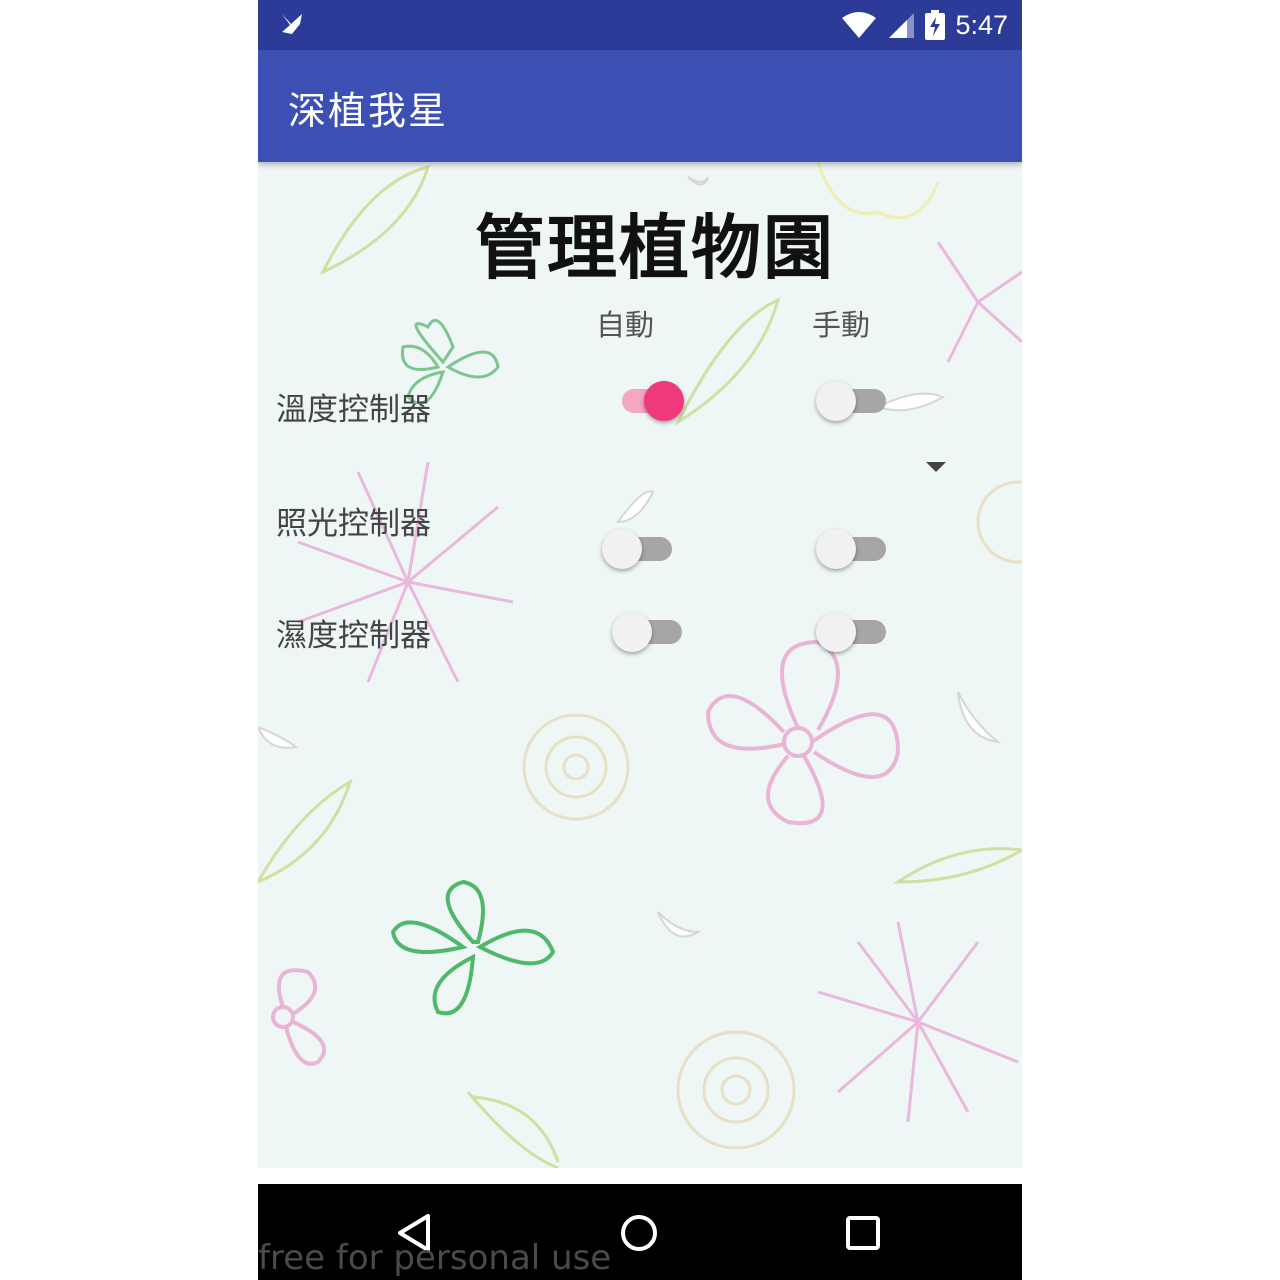 The height and width of the screenshot is (1280, 1280). Describe the element at coordinates (435, 1258) in the screenshot. I see `watermark-text: free for personal use` at that location.